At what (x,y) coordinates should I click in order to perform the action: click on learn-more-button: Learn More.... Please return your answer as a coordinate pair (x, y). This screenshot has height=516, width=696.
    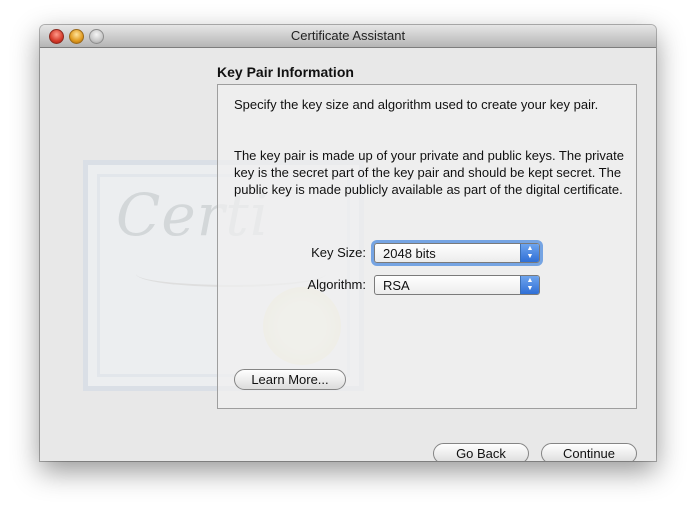
    Looking at the image, I should click on (290, 379).